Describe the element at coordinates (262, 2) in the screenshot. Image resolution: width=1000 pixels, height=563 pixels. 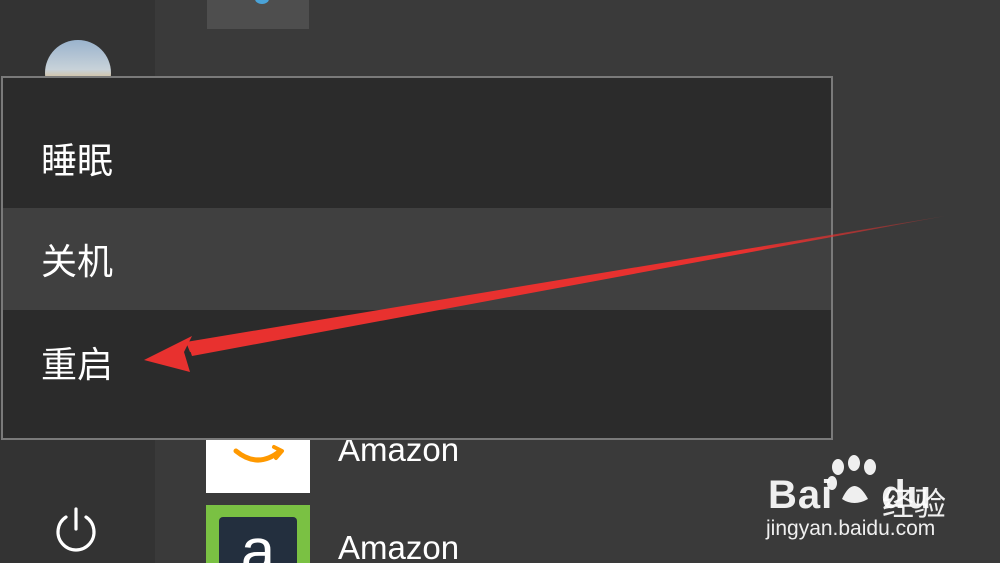
I see `app-tile-icon` at that location.